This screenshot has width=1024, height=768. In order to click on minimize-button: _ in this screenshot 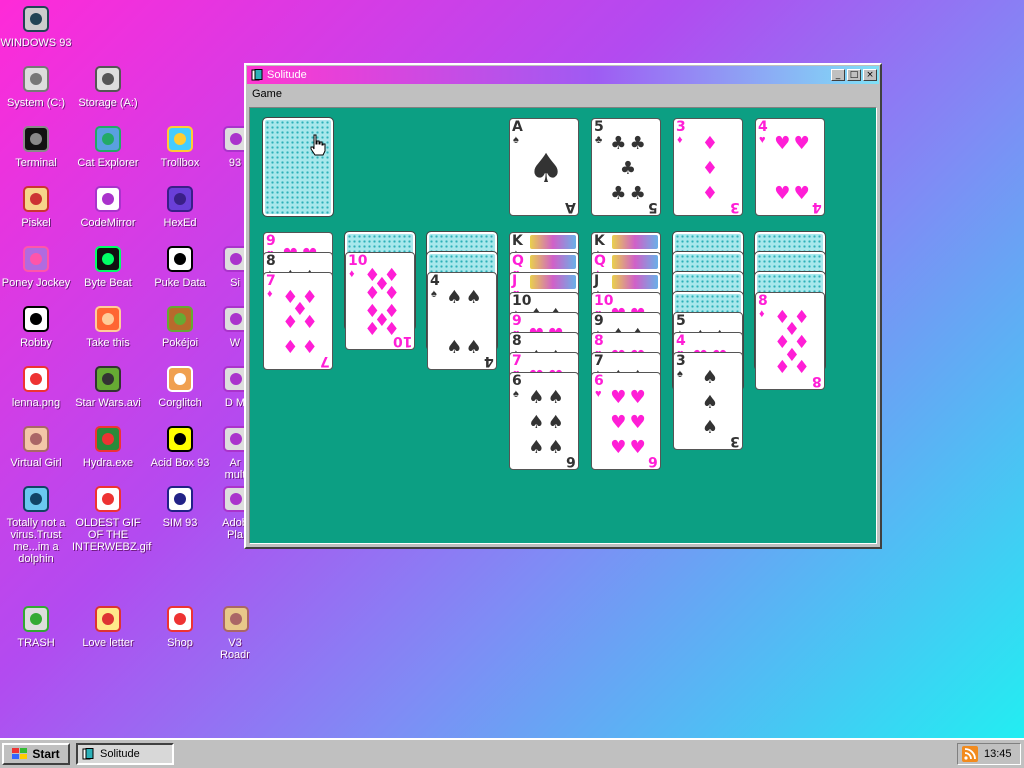, I will do `click(838, 75)`.